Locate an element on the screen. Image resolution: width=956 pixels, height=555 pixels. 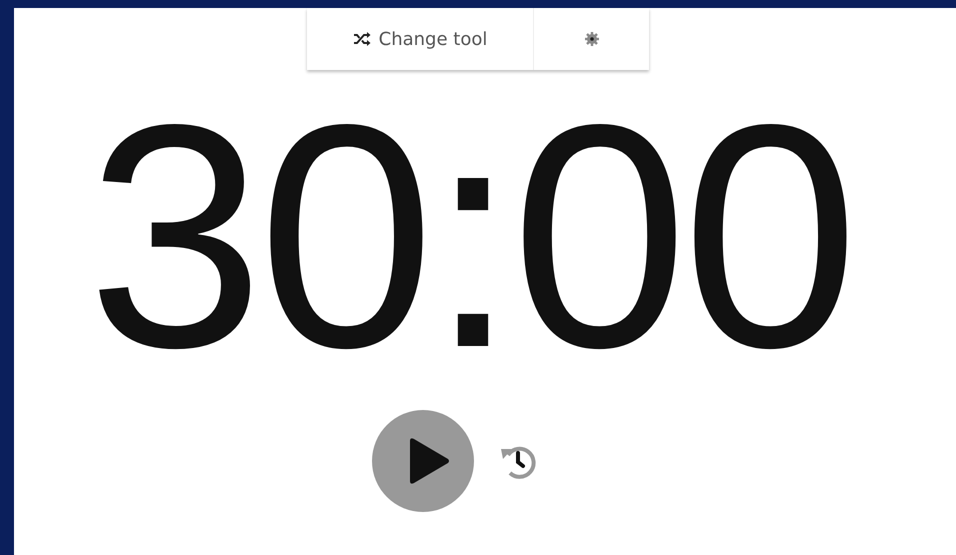
shuffle-icon is located at coordinates (361, 39).